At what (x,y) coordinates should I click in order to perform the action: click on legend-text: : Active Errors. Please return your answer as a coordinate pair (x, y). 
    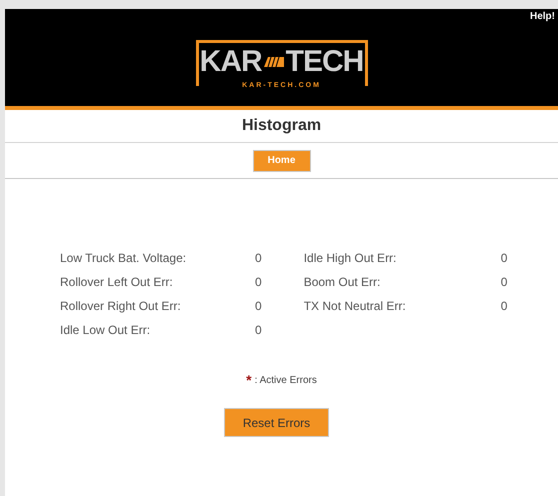
    Looking at the image, I should click on (285, 380).